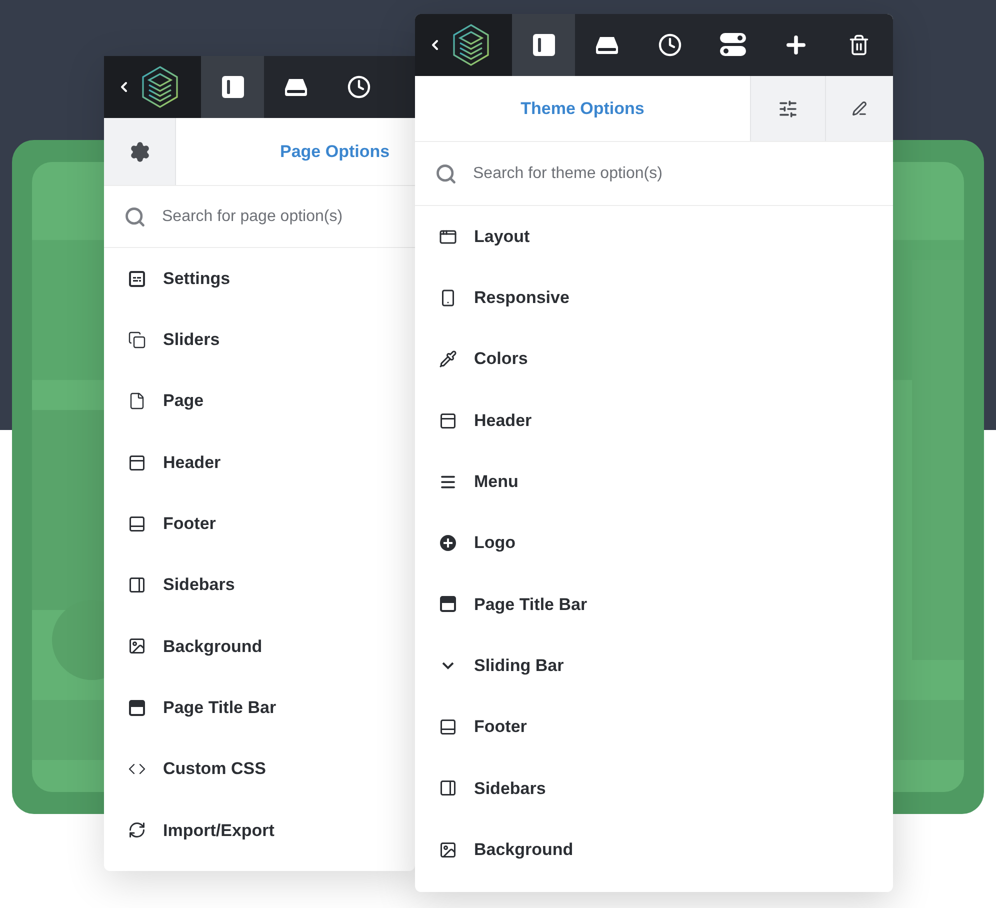  I want to click on menu-item: Layout, so click(502, 237).